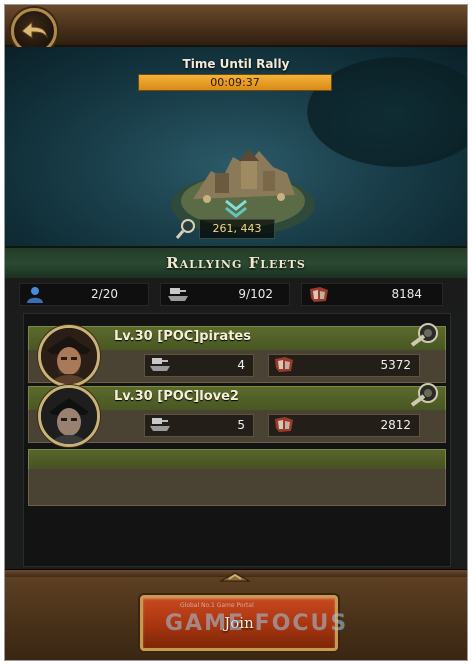  I want to click on coordinates-readout: 261, 443, so click(237, 229).